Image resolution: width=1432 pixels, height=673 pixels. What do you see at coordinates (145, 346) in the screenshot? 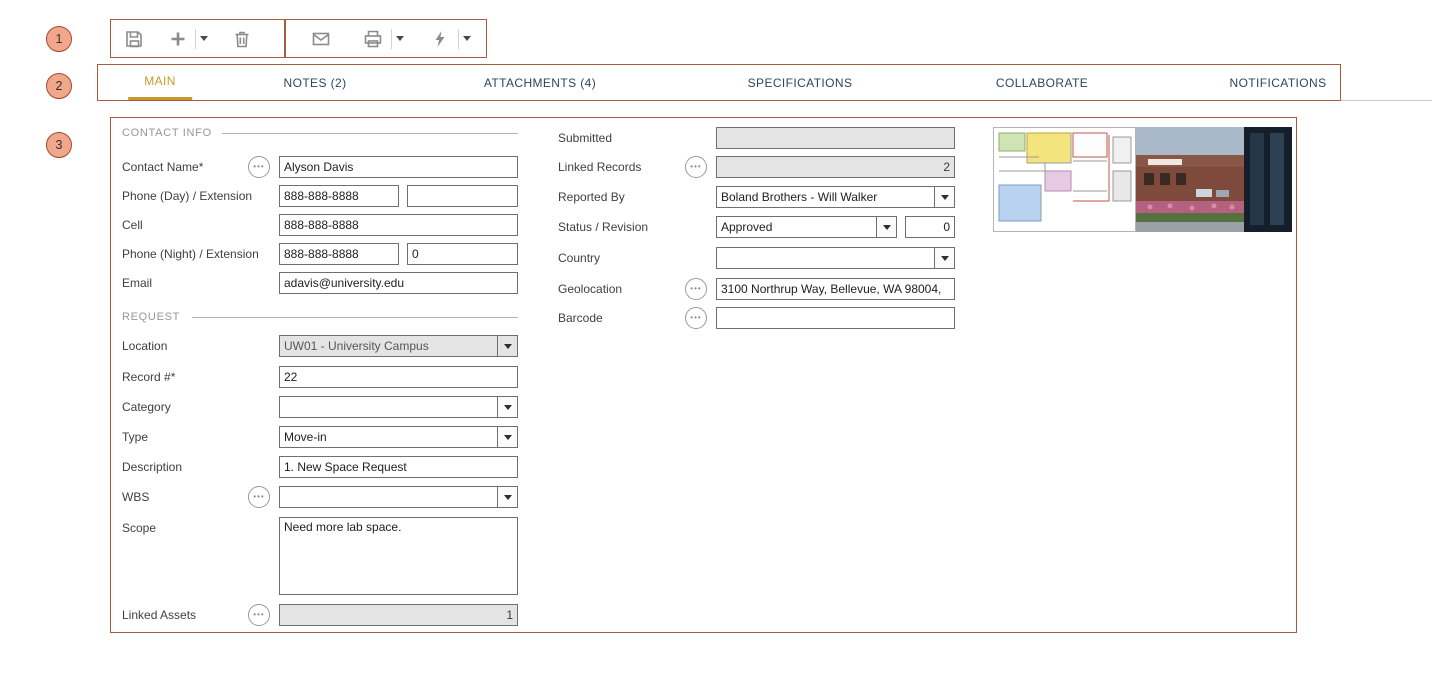
I see `location-label: Location` at bounding box center [145, 346].